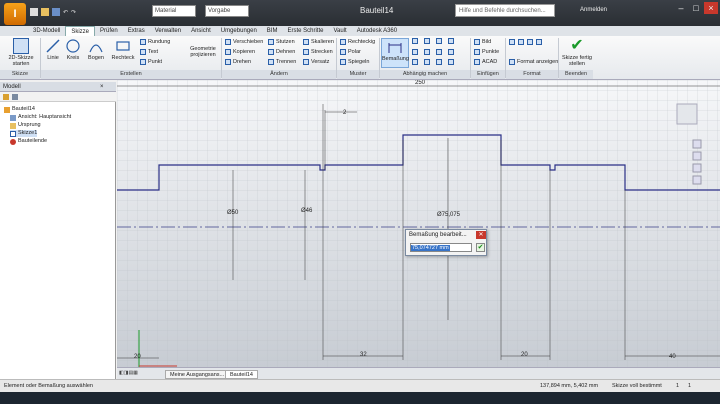  Describe the element at coordinates (681, 8) in the screenshot. I see `minimize-icon: –` at that location.